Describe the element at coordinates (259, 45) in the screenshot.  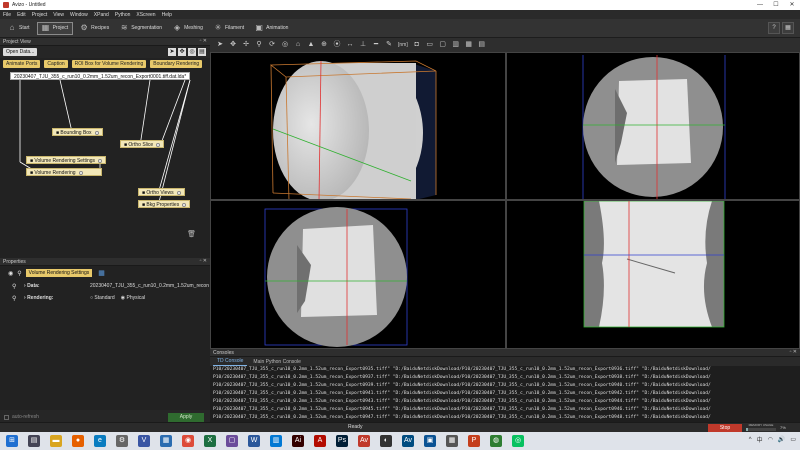
I see `zoom-icon: ⚲` at that location.